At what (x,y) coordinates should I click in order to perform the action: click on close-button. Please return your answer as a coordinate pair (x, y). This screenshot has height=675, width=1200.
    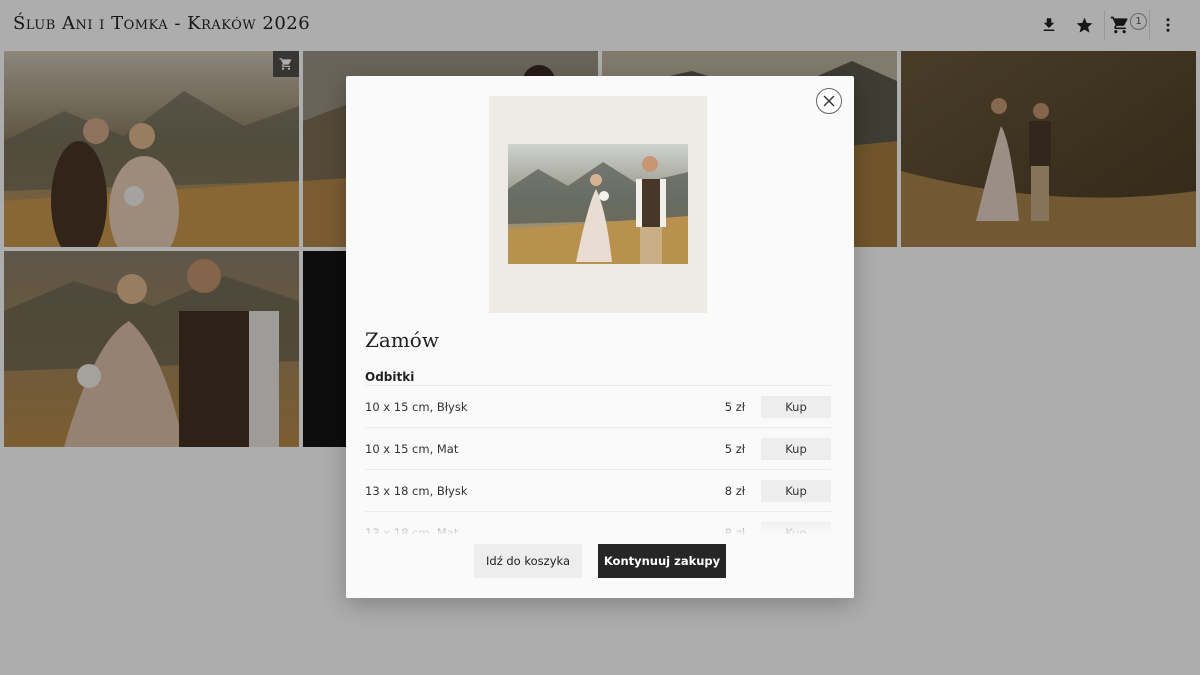
    Looking at the image, I should click on (829, 101).